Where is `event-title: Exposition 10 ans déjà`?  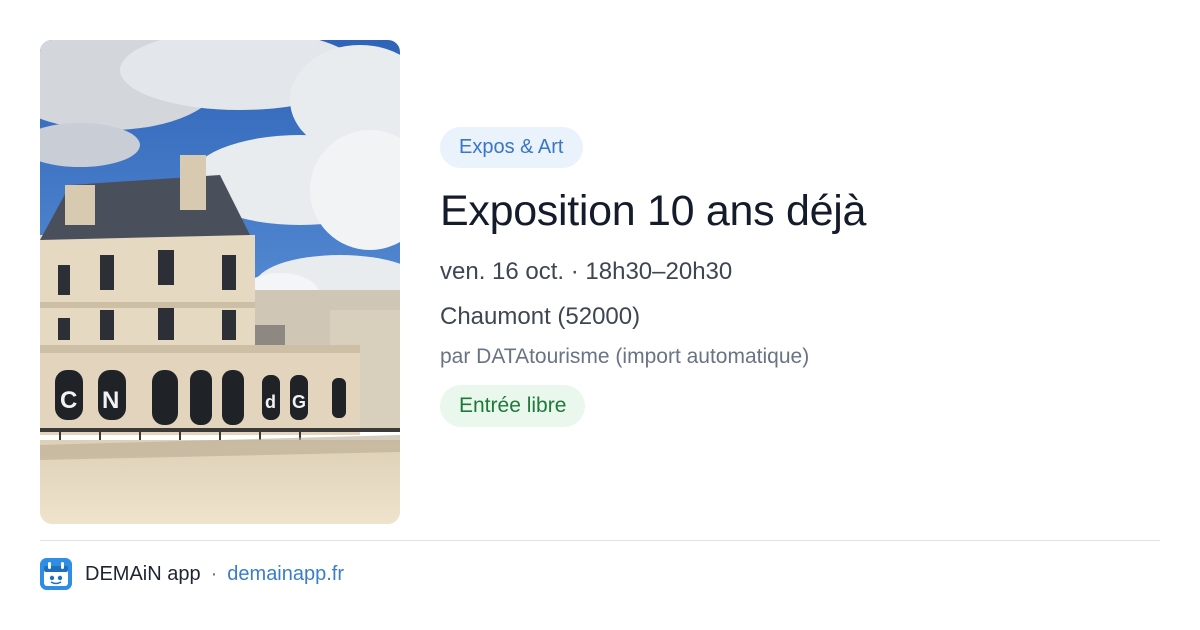 event-title: Exposition 10 ans déjà is located at coordinates (653, 211).